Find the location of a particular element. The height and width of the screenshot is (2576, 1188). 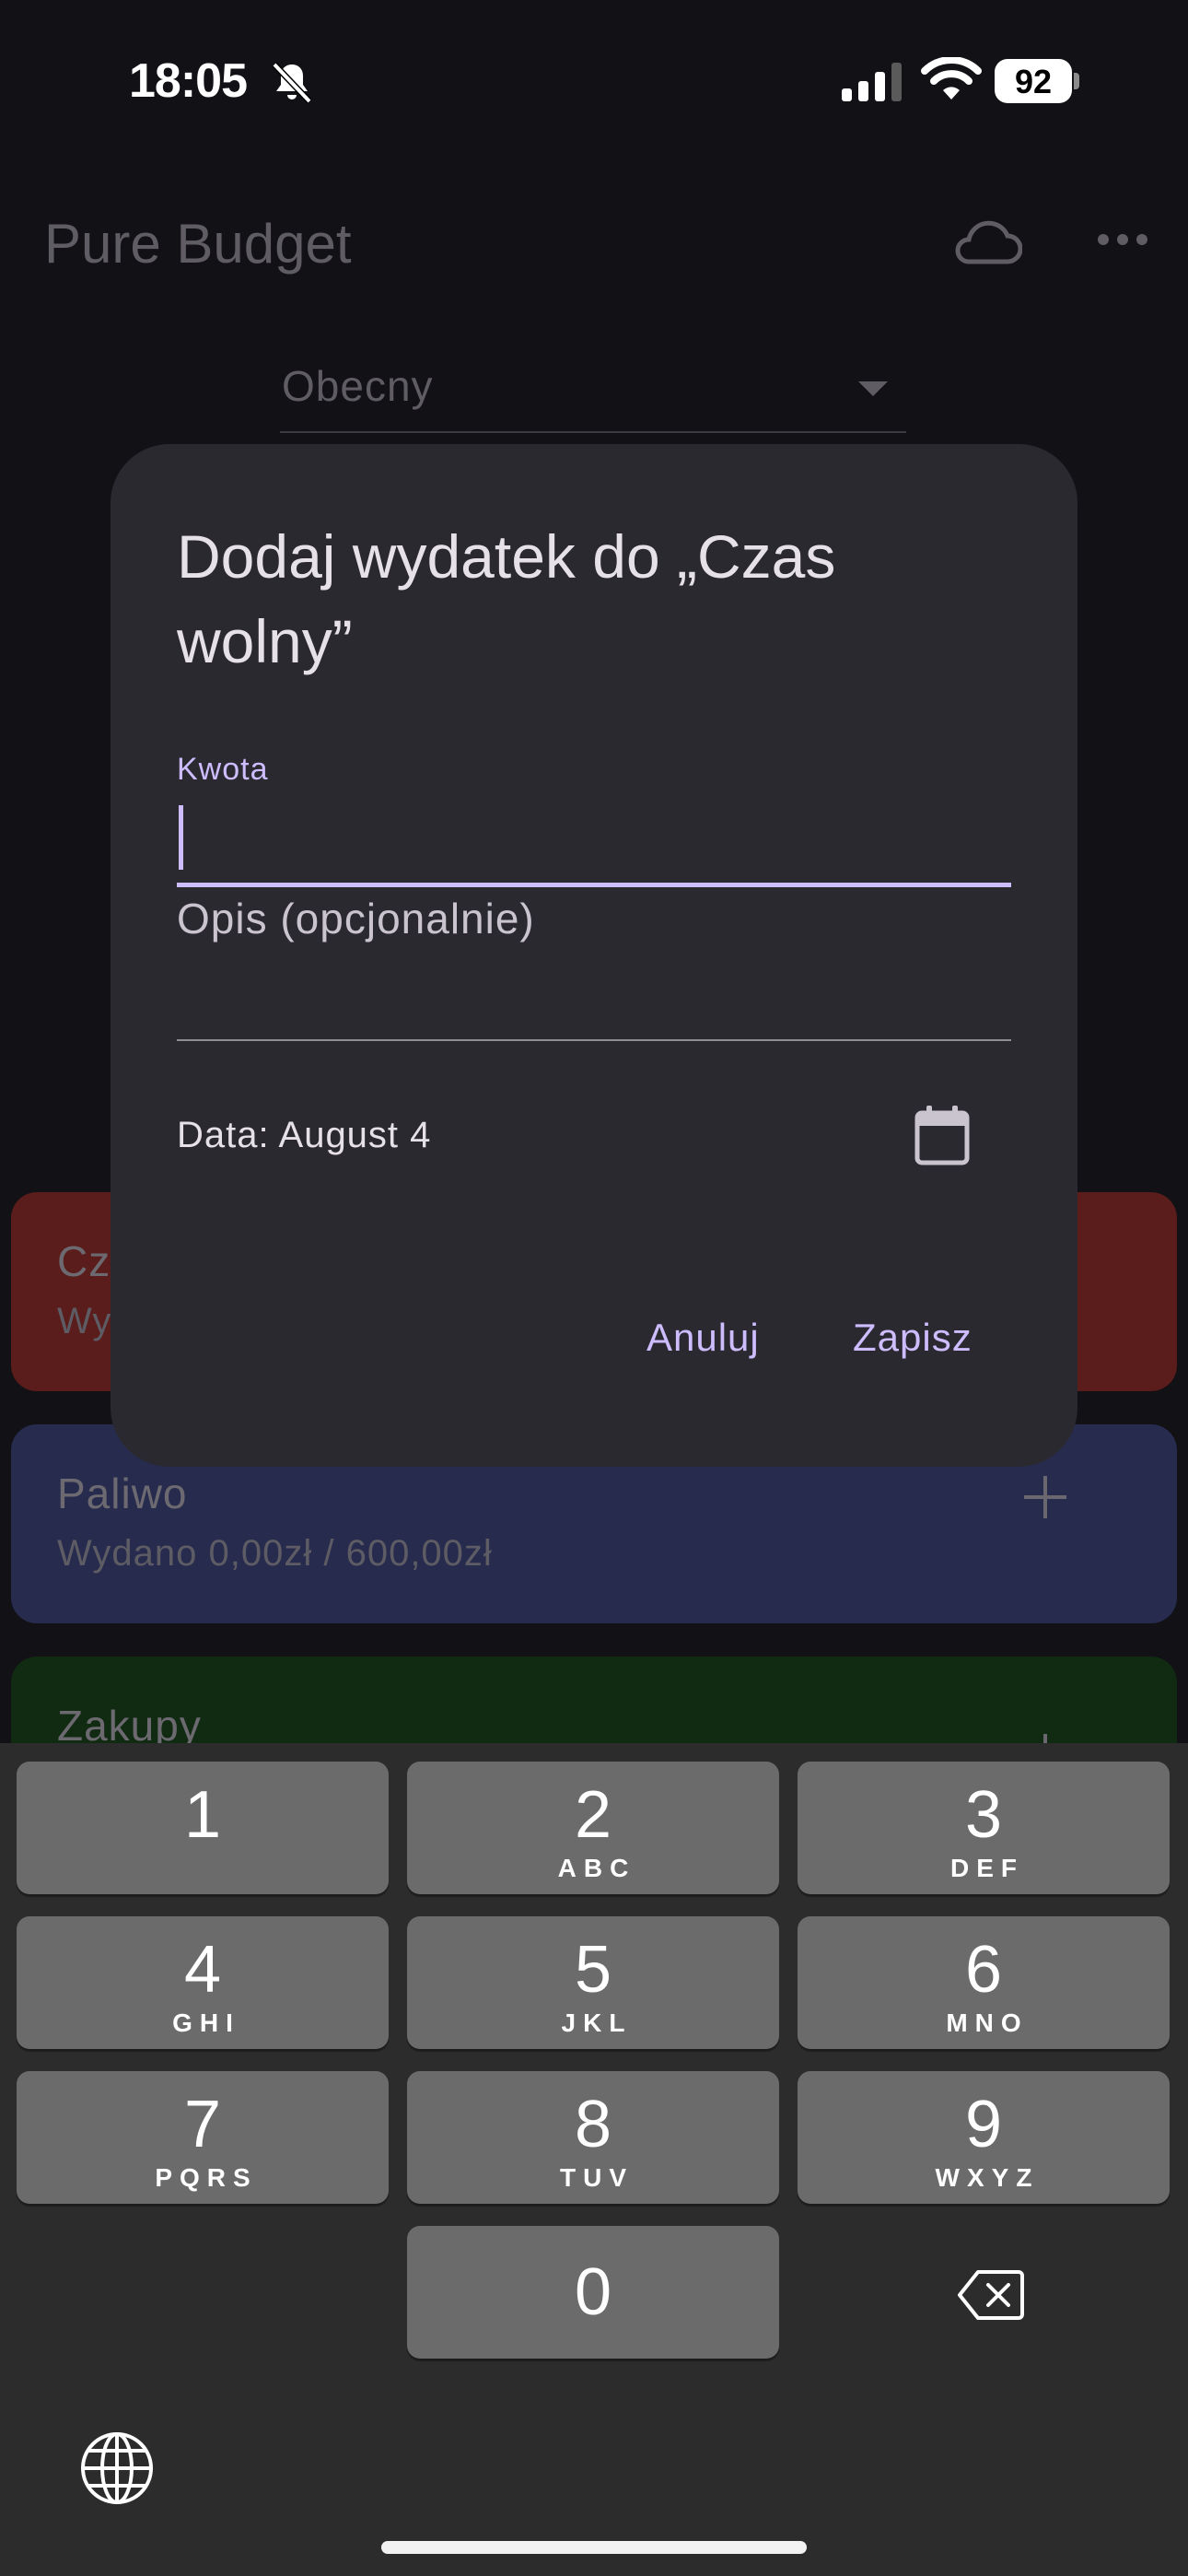

key-digit: 0 is located at coordinates (593, 2292).